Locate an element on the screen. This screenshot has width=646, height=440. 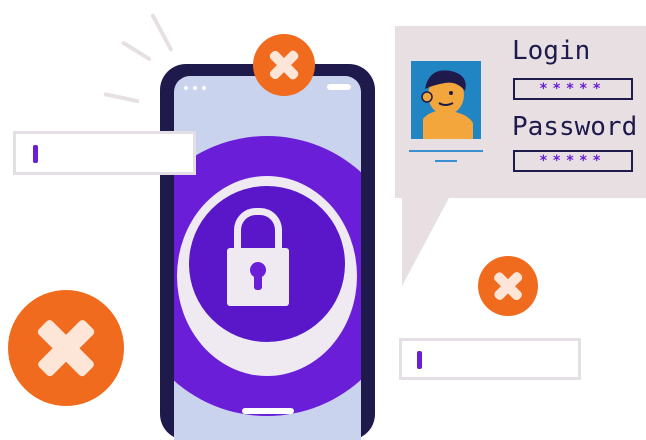
text-input-left is located at coordinates (104, 153).